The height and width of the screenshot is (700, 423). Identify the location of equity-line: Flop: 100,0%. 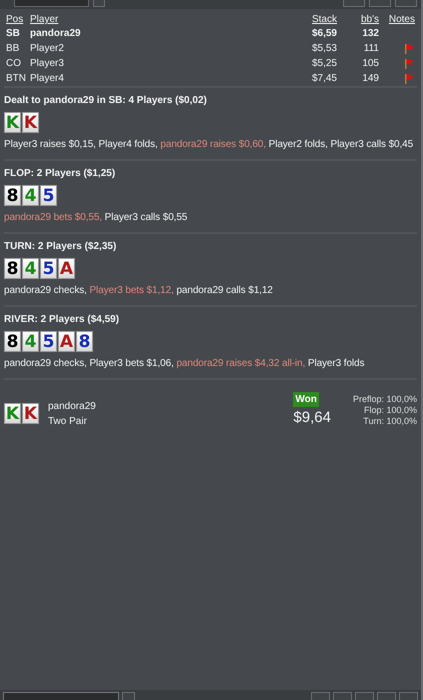
(389, 410).